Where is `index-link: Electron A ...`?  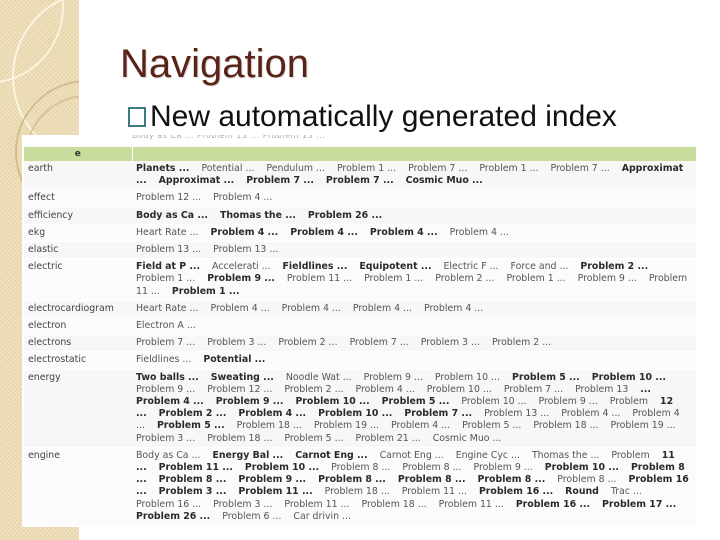 index-link: Electron A ... is located at coordinates (166, 325).